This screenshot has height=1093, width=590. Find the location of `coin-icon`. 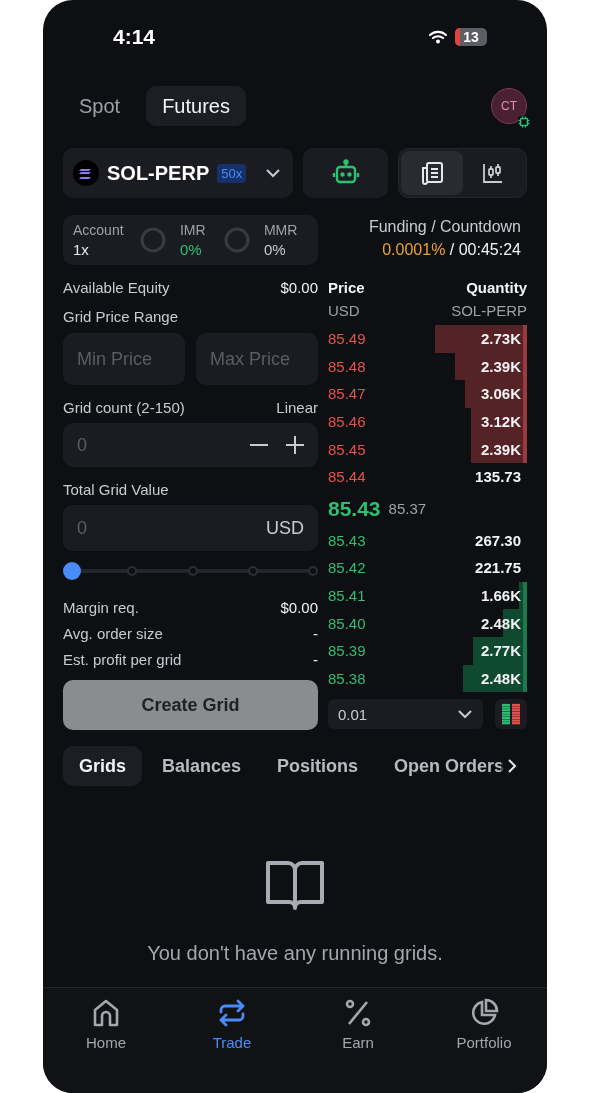

coin-icon is located at coordinates (86, 173).